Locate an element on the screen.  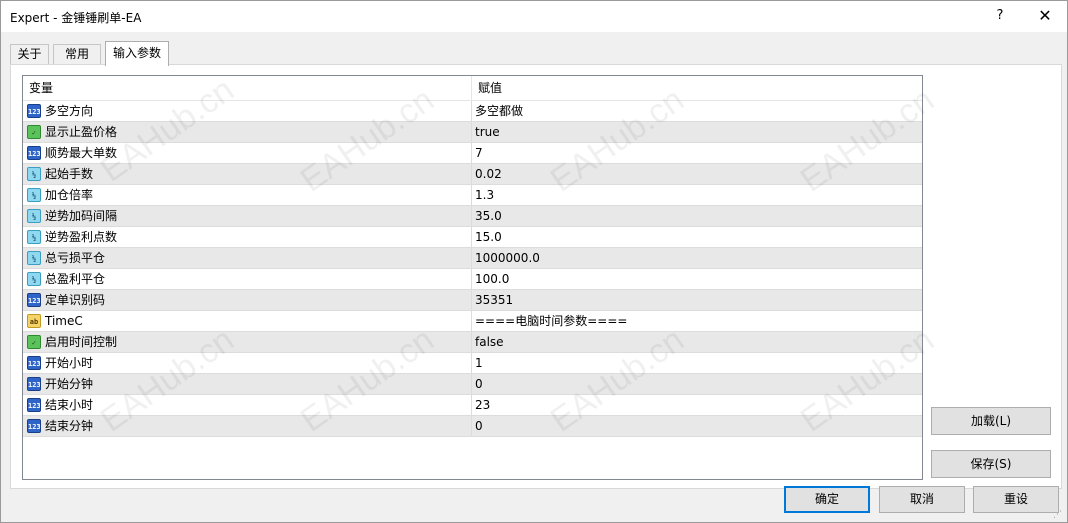
save-button: 保存(S) is located at coordinates (991, 464).